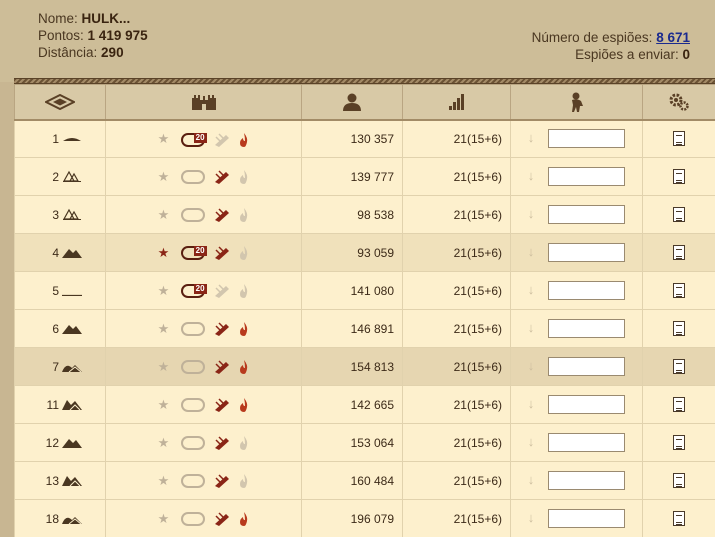  Describe the element at coordinates (60, 252) in the screenshot. I see `village-cell: 4` at that location.